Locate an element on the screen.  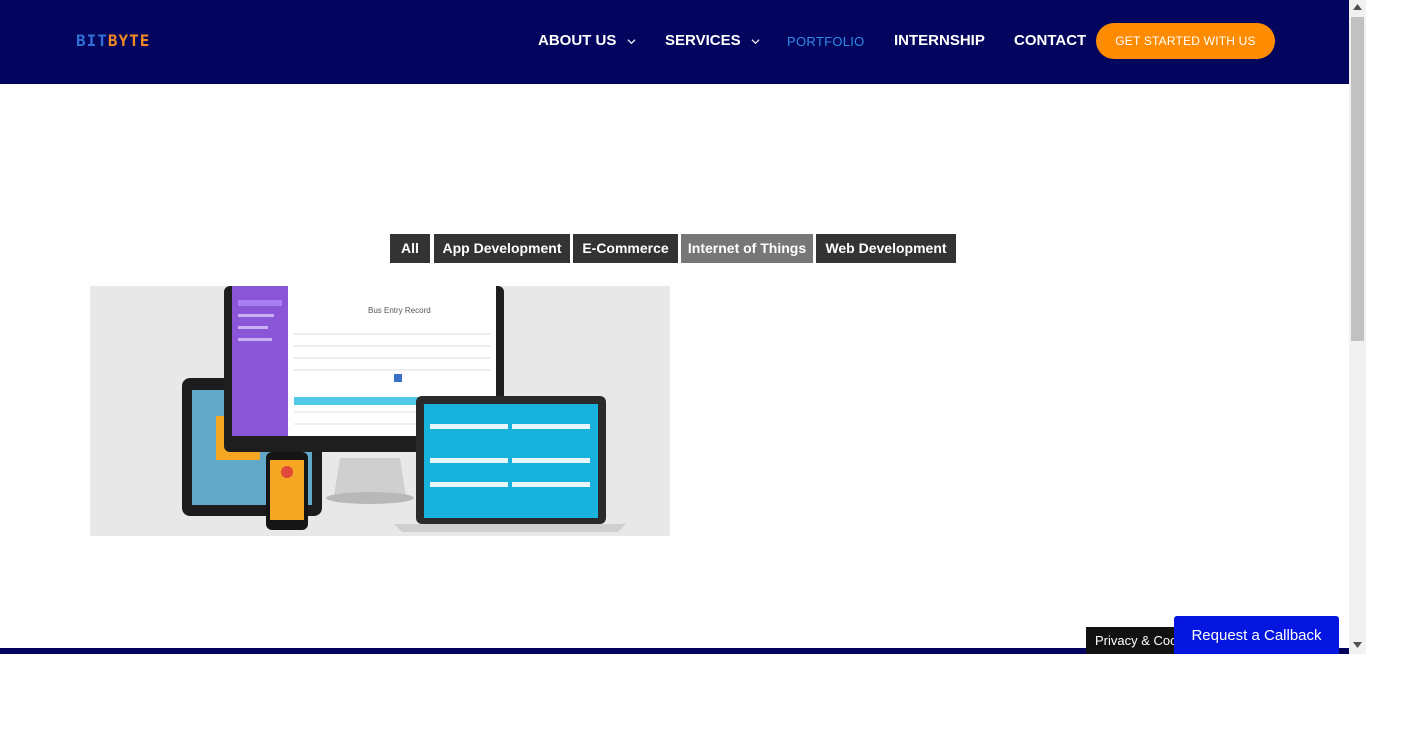
nav-contact: CONTACT is located at coordinates (1050, 42).